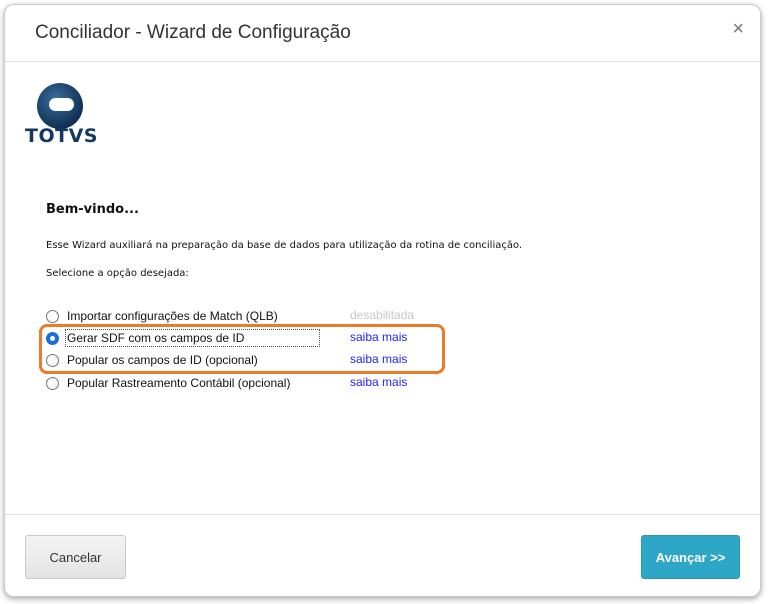 The height and width of the screenshot is (604, 768). What do you see at coordinates (378, 382) in the screenshot?
I see `learn-more-link-tracking: saiba mais` at bounding box center [378, 382].